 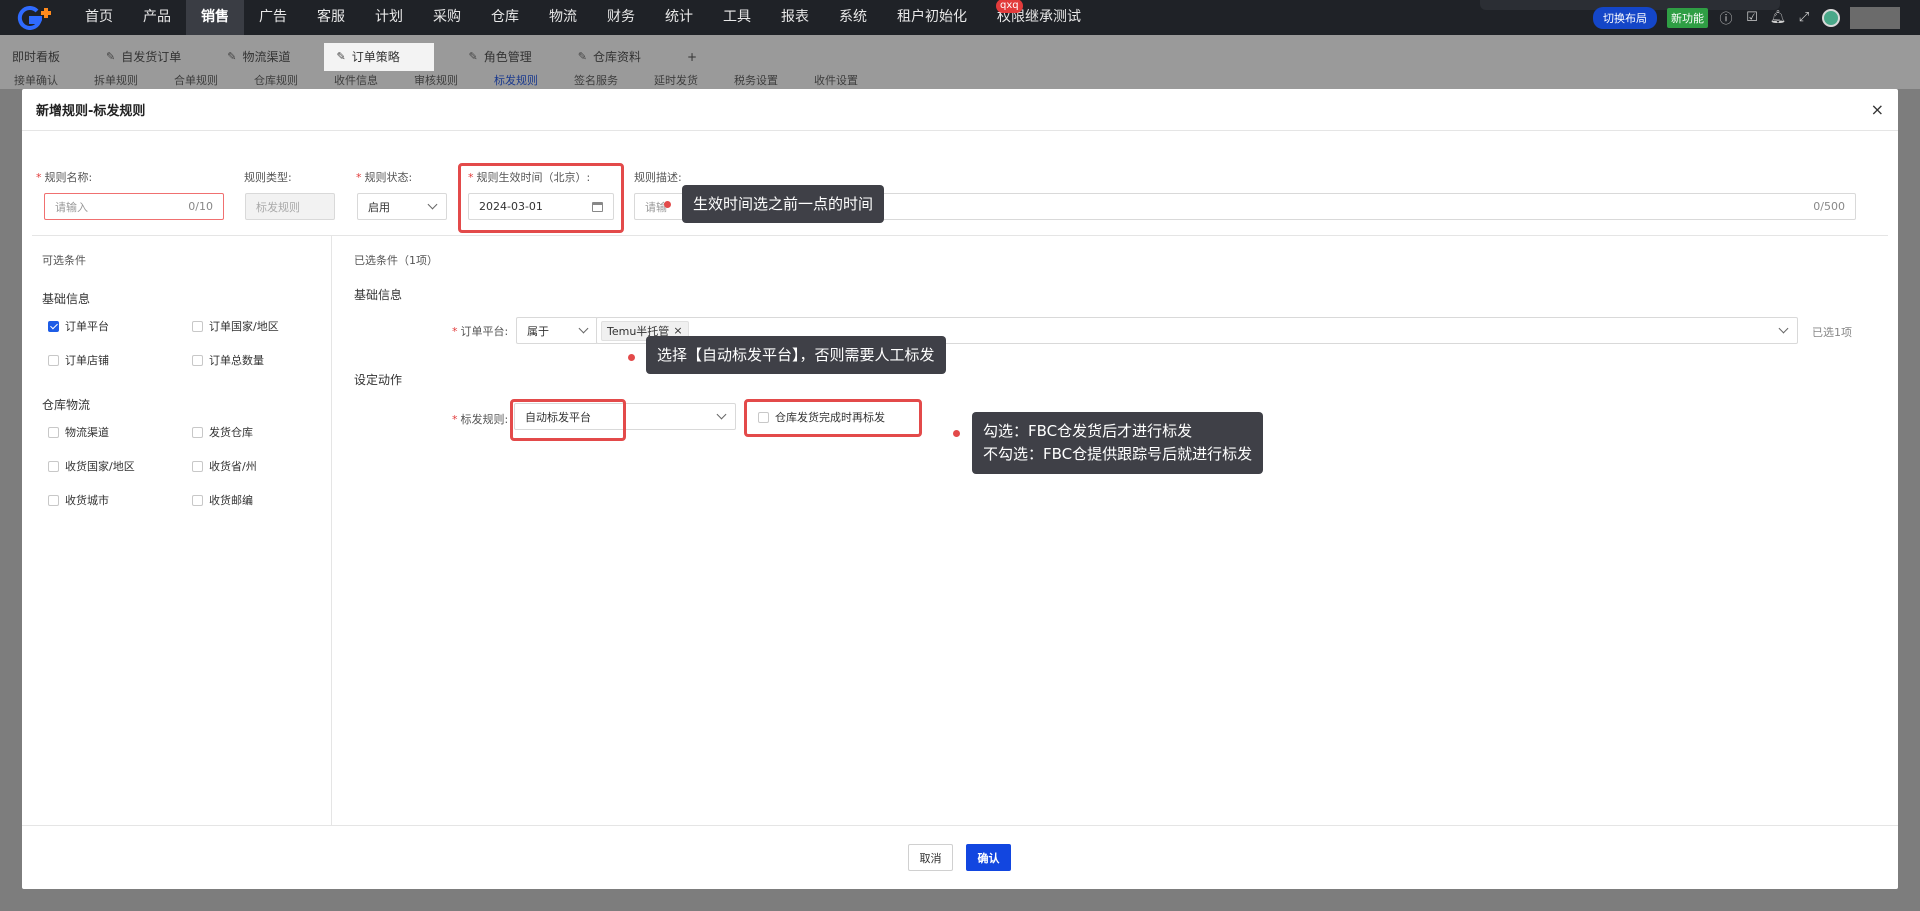 I want to click on sub-tab: 拆单规则, so click(x=116, y=80).